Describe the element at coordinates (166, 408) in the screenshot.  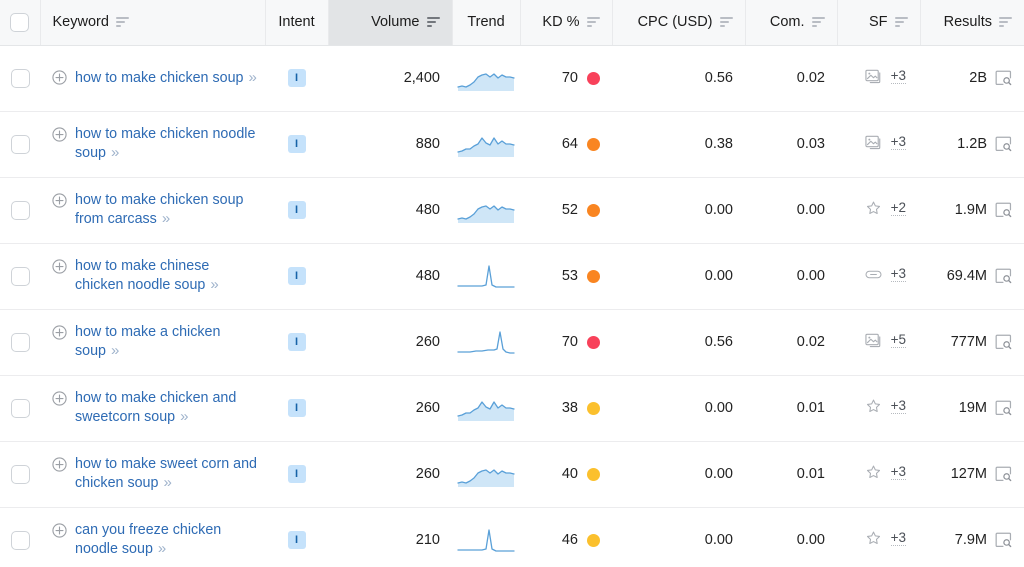
I see `keyword-link: how to make chicken and sweetcorn soup»` at that location.